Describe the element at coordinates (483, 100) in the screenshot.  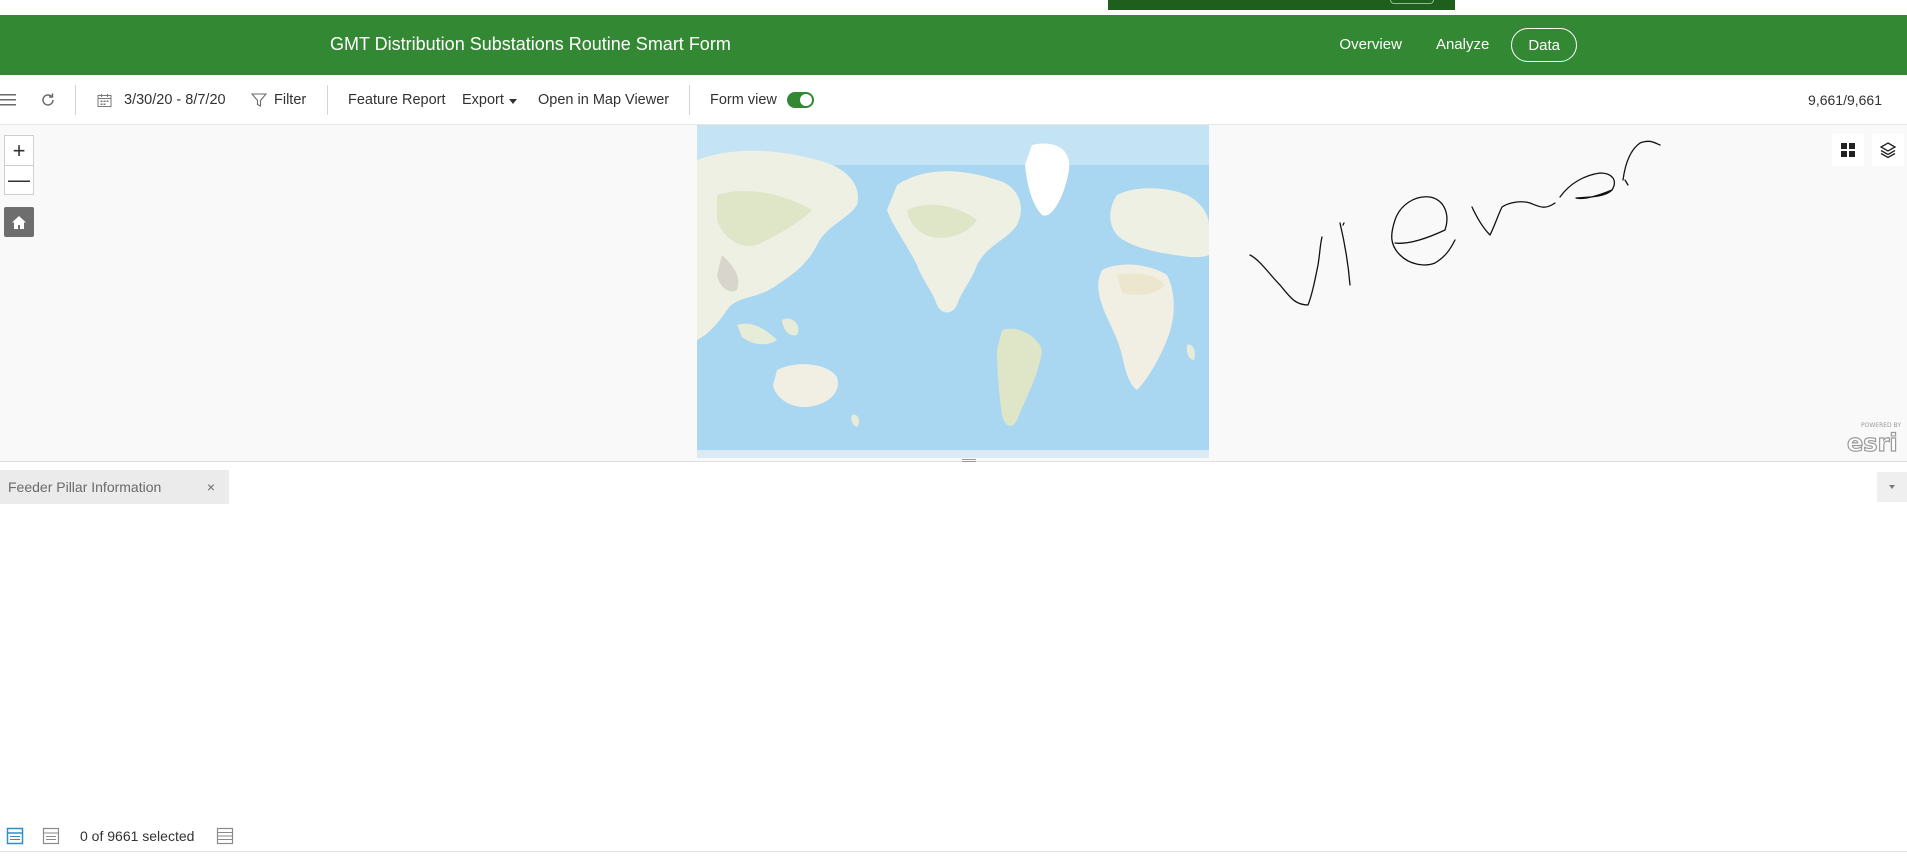
I see `export-label: Export` at that location.